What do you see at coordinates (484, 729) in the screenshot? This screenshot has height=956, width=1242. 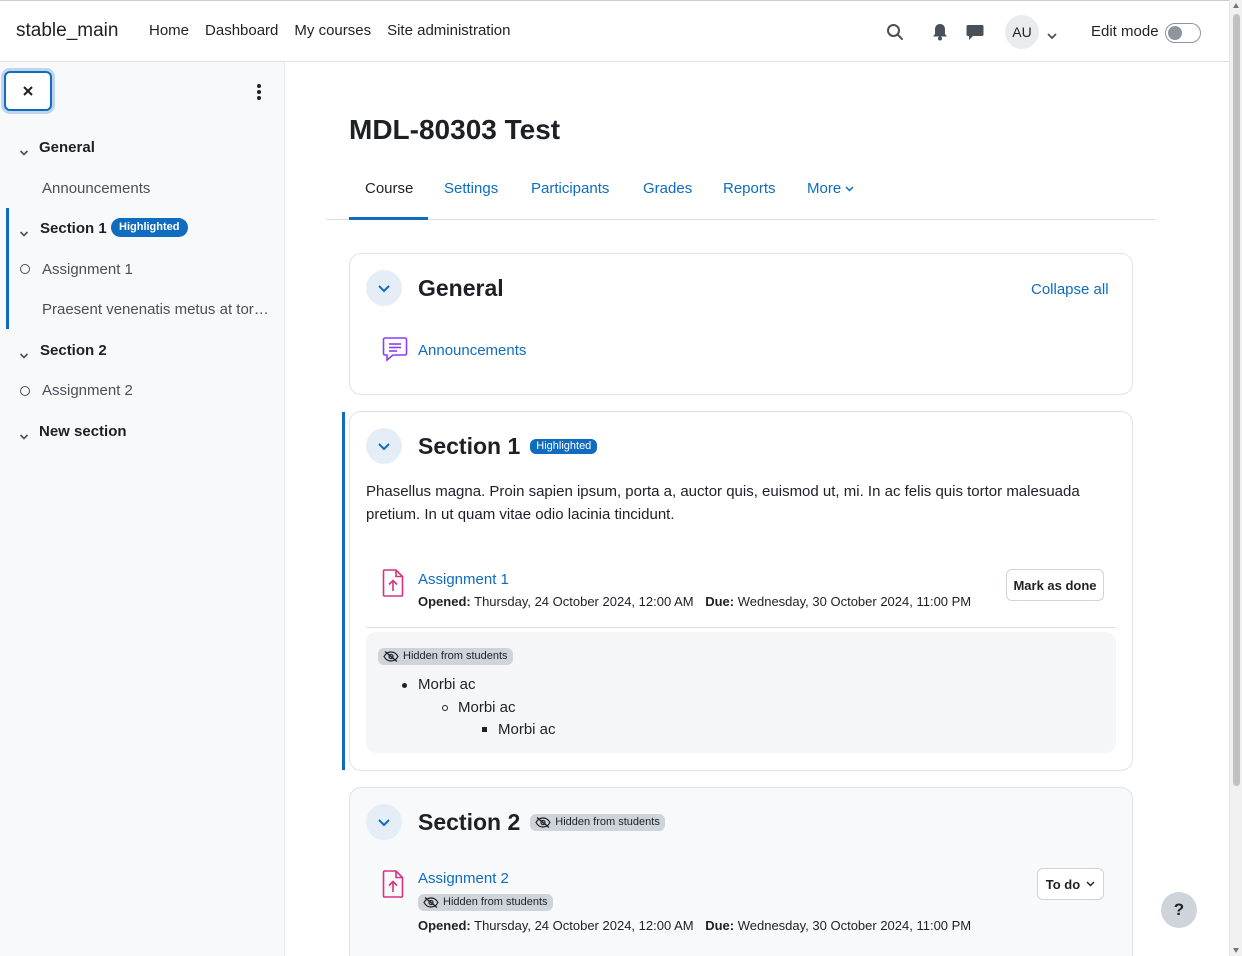 I see `bullet-square` at bounding box center [484, 729].